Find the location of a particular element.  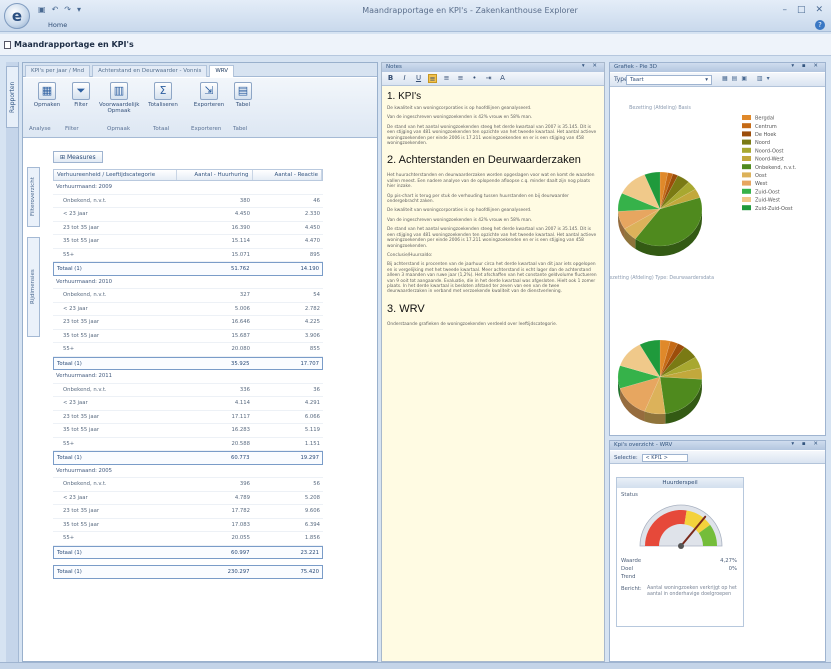

notes-paragraph: Conclusie/Huursaldo: is located at coordinates (410, 255).